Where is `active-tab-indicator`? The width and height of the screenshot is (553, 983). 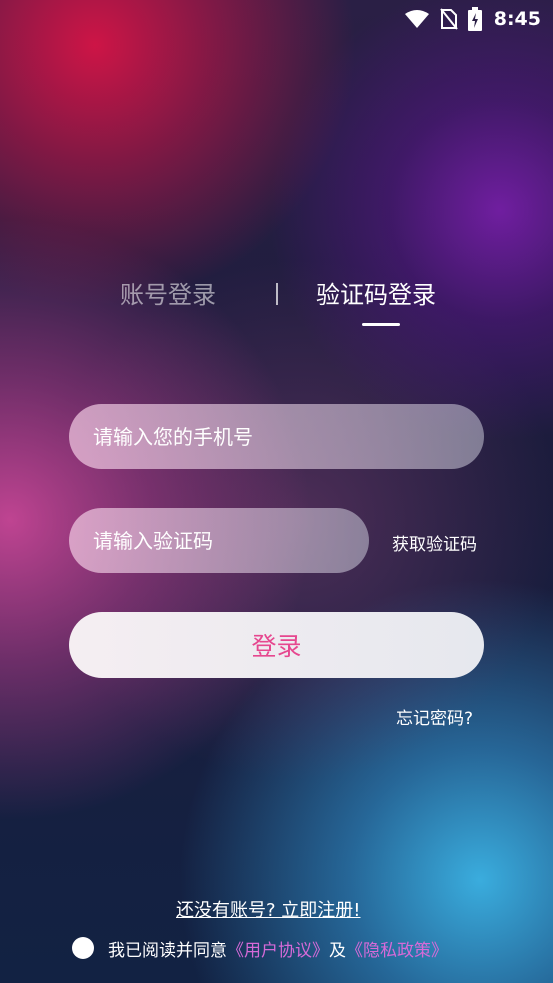 active-tab-indicator is located at coordinates (381, 324).